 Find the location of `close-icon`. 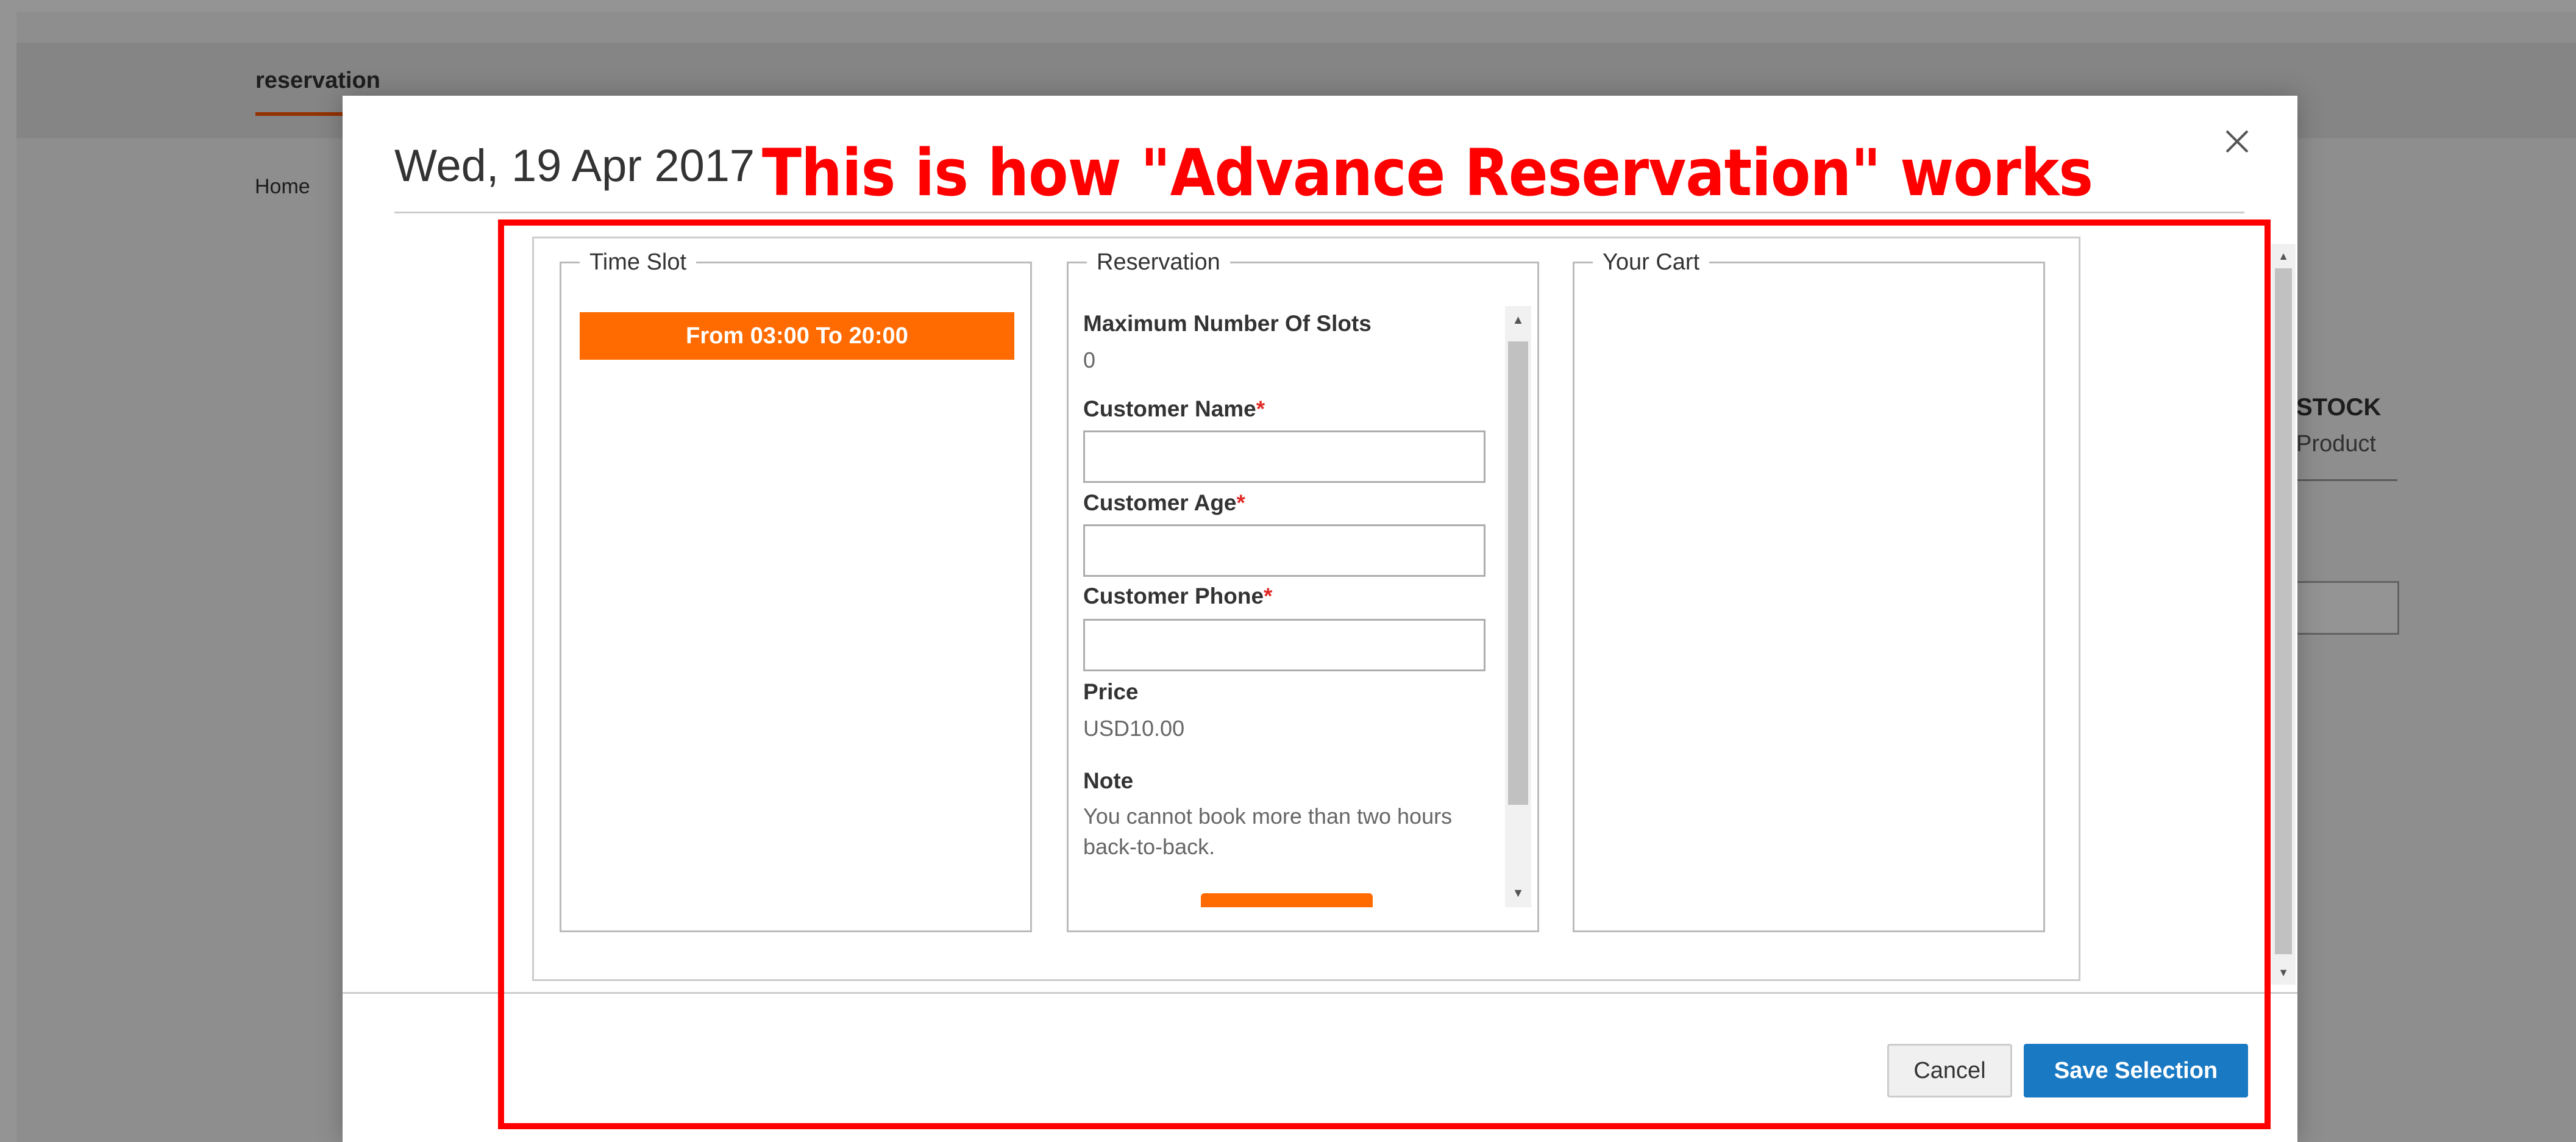

close-icon is located at coordinates (2237, 141).